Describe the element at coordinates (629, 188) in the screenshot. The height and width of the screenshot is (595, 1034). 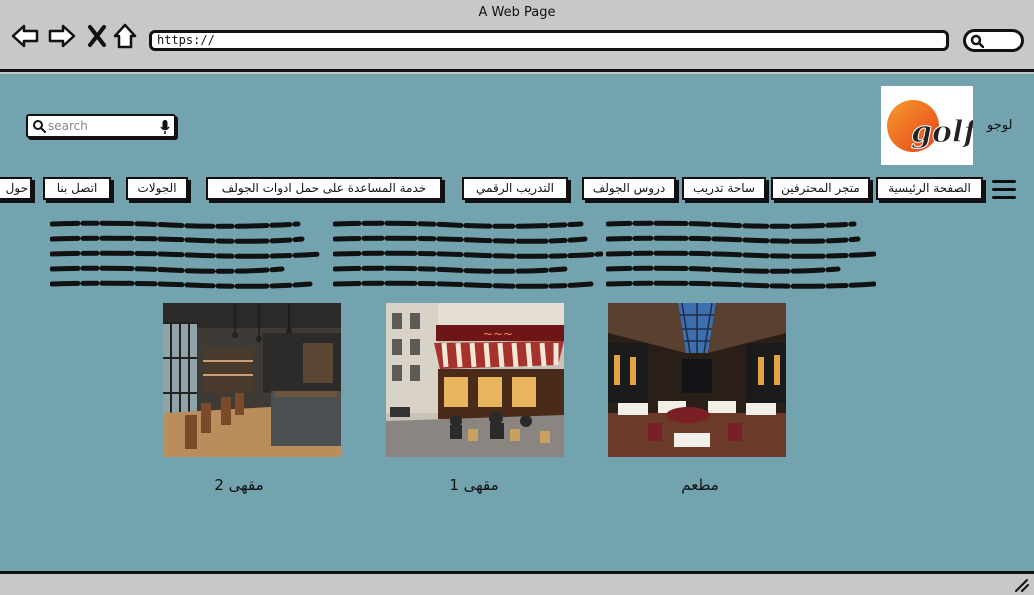
I see `nav-item-golf-lessons: دروس الجولف` at that location.